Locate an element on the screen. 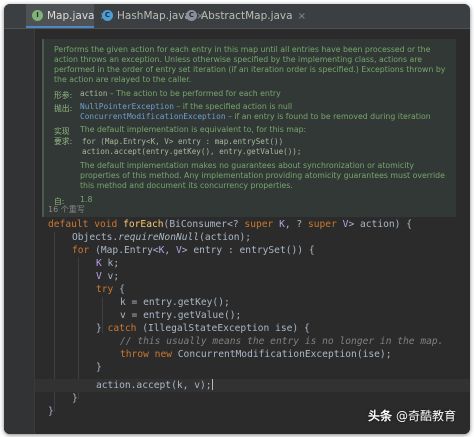 Image resolution: width=474 pixels, height=437 pixels. watermark: 头条 @奇酷教育 is located at coordinates (412, 415).